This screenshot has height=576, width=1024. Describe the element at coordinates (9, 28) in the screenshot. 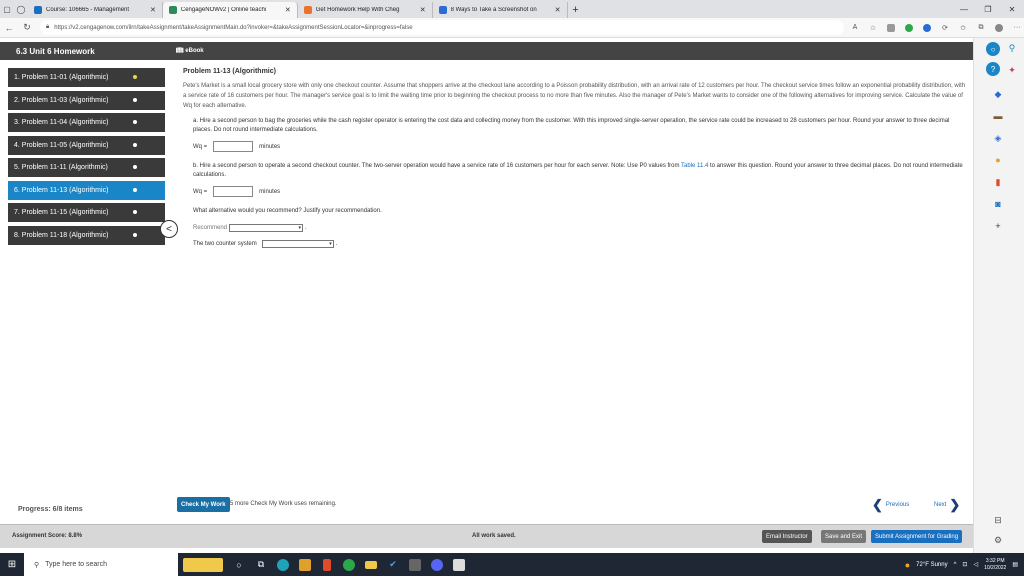

I see `back-icon: ←` at that location.